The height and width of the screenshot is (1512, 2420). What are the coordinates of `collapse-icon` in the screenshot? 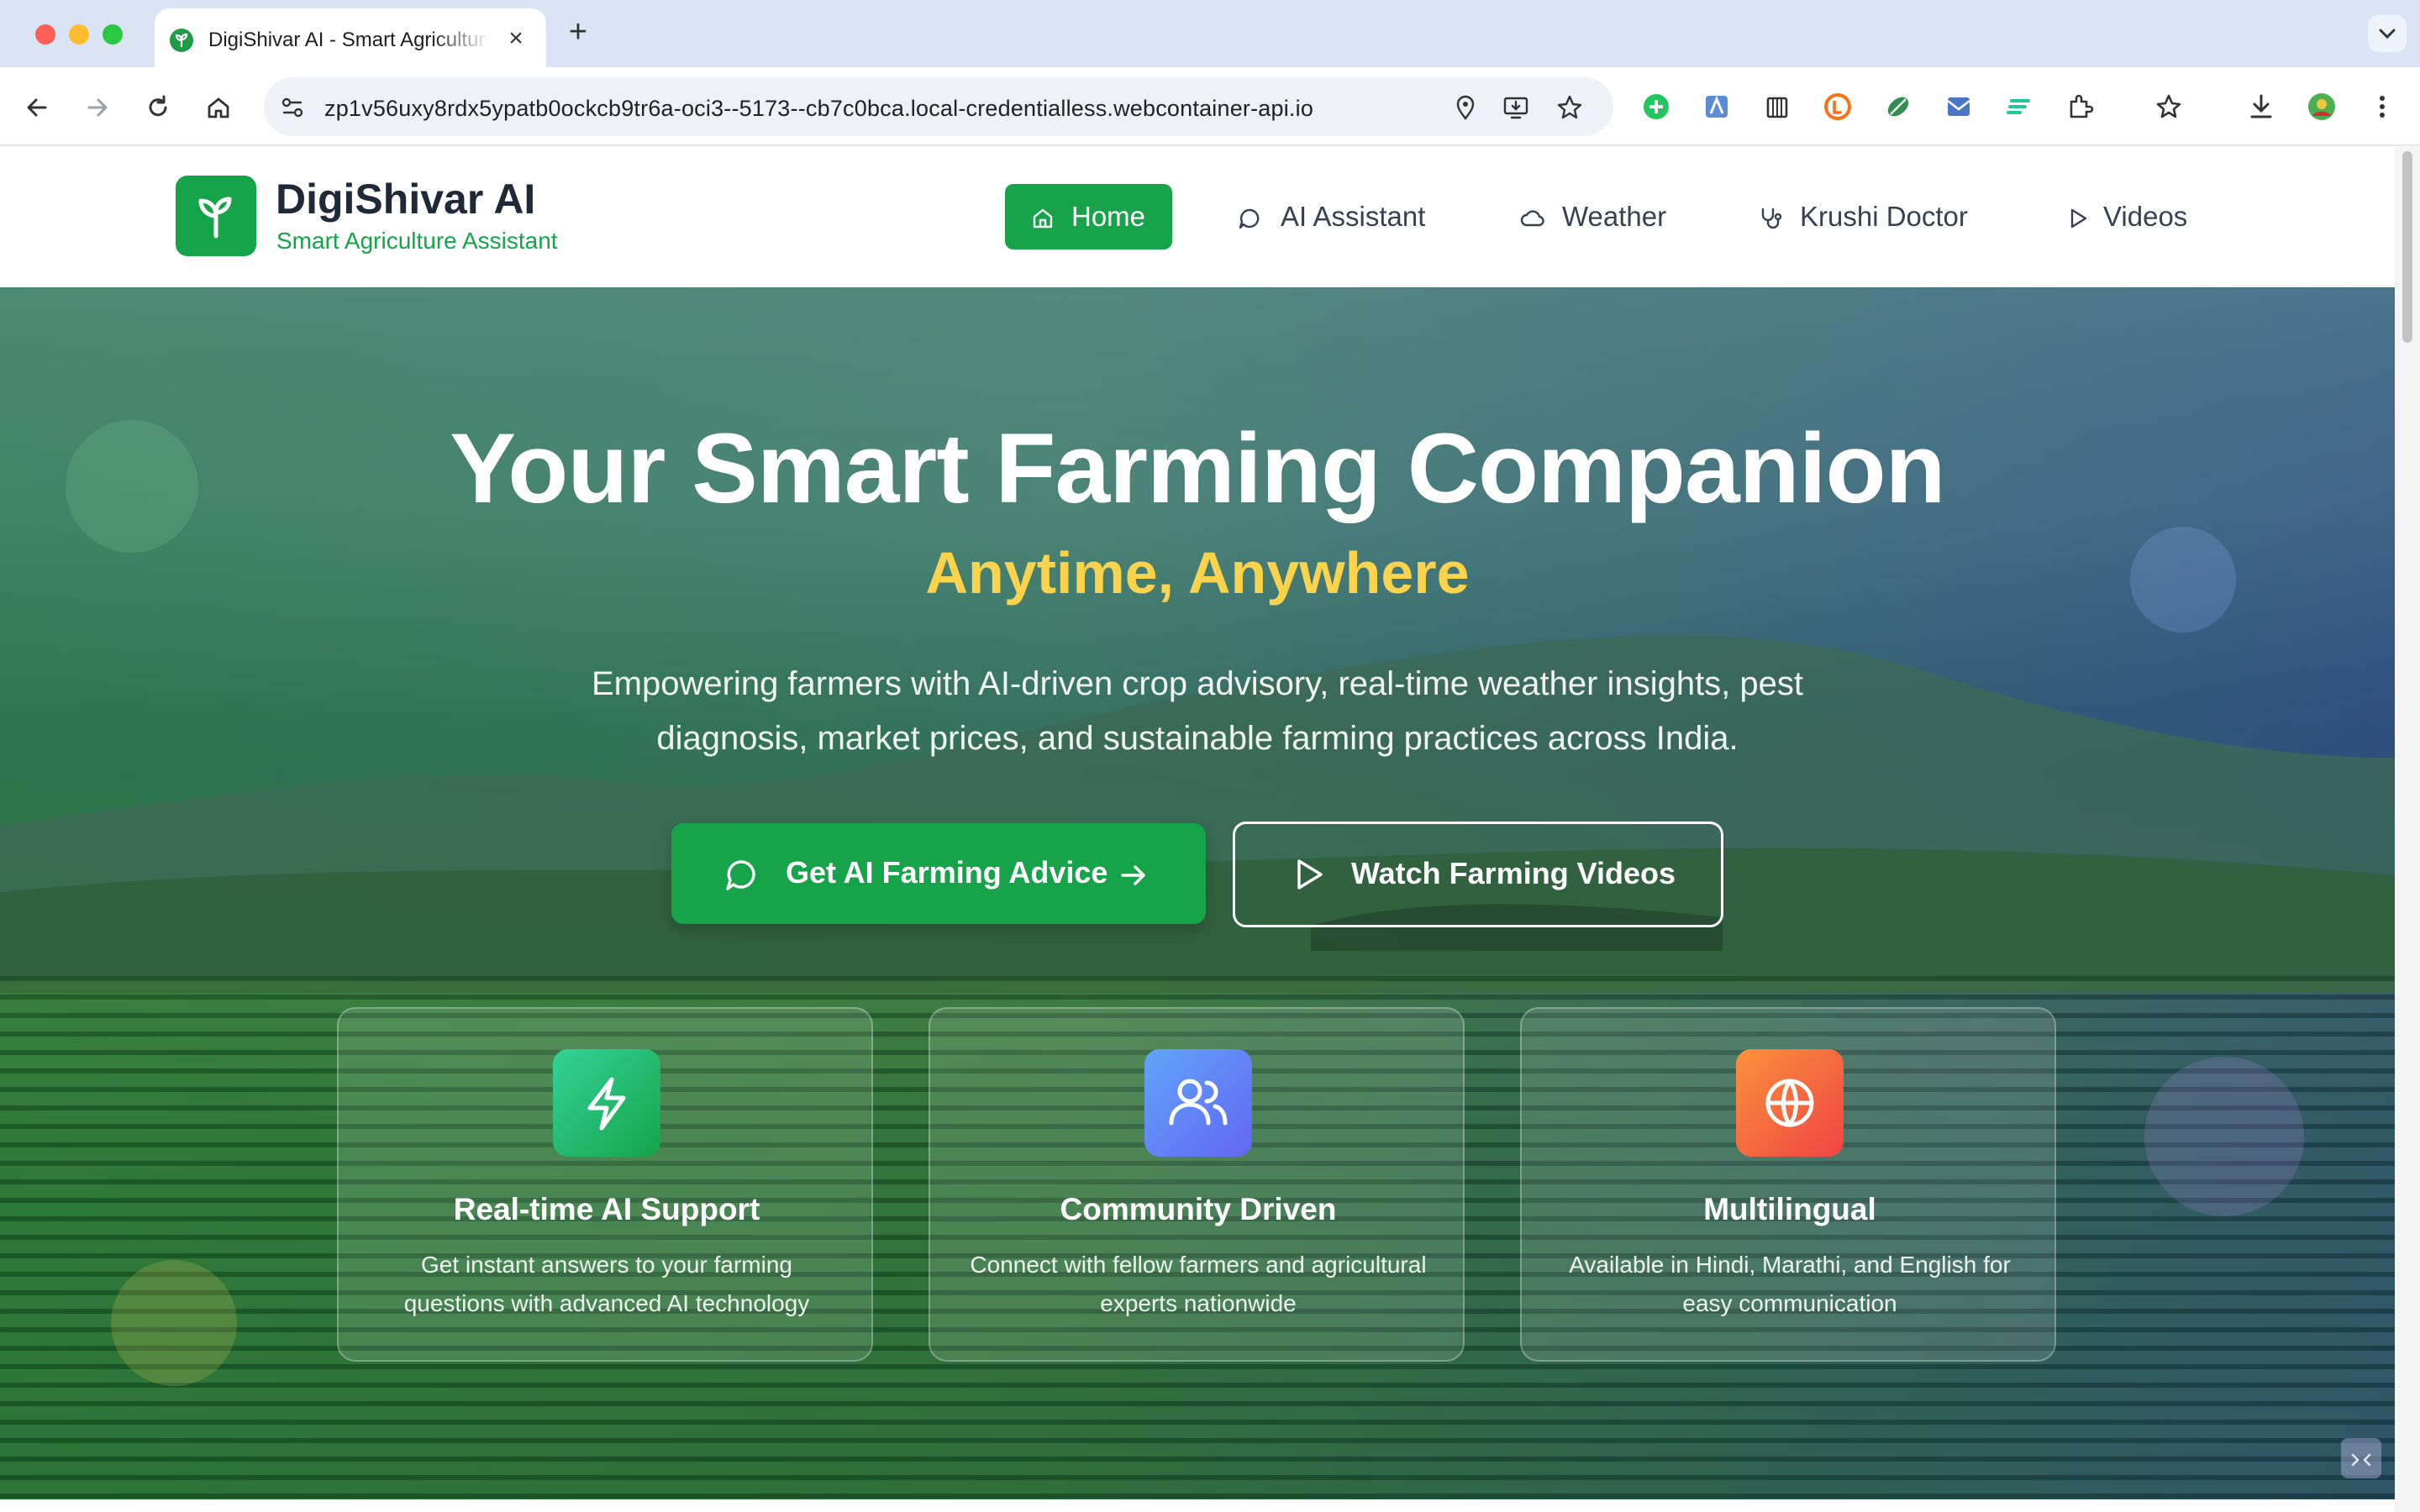 It's located at (2361, 1460).